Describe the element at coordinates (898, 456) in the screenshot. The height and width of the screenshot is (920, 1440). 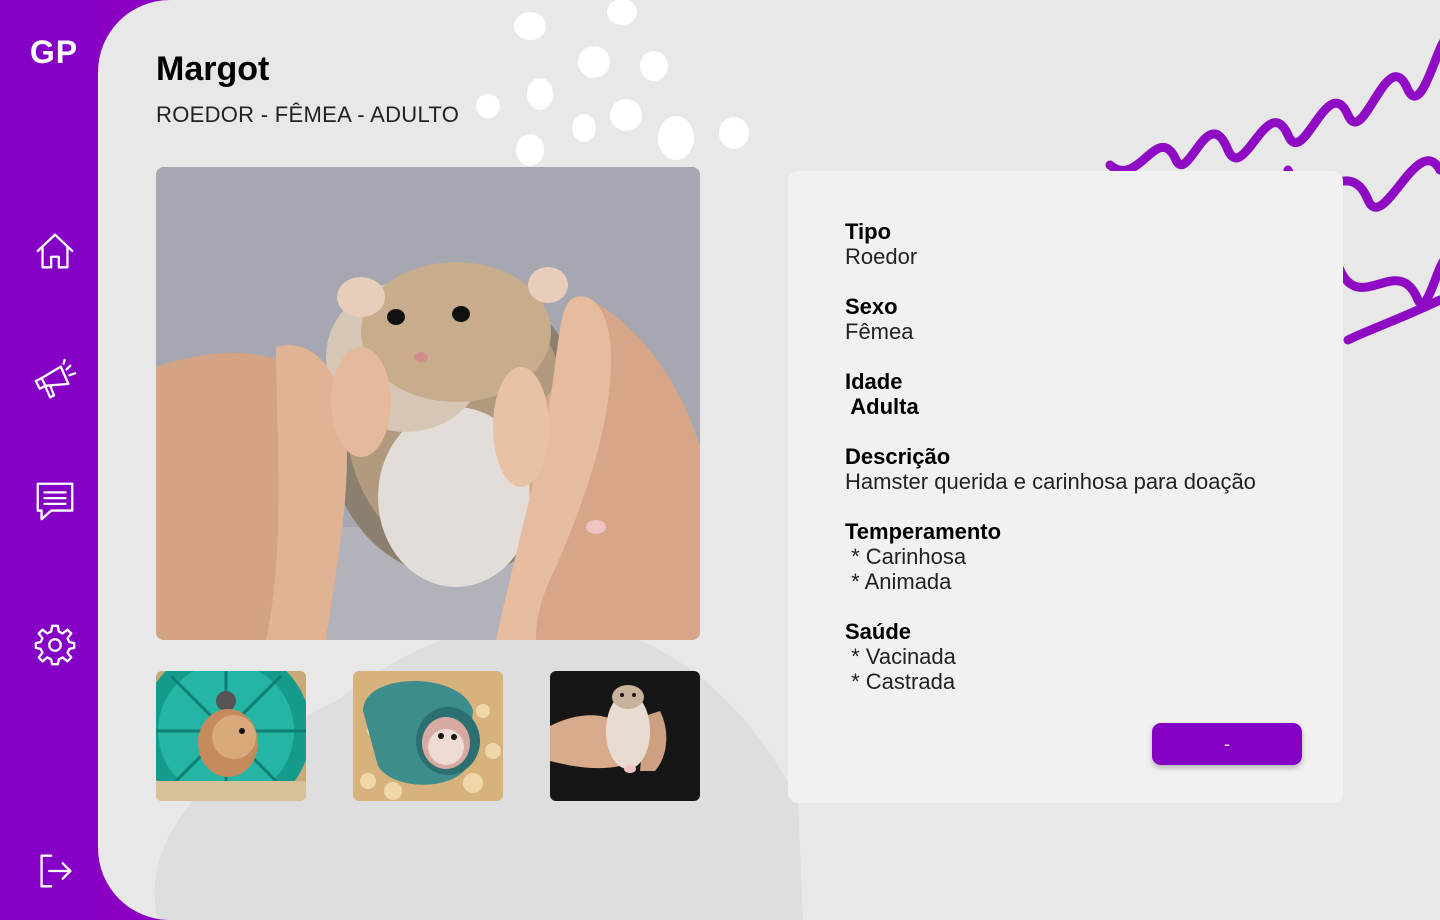
I see `field-descricao-label: Descrição` at that location.